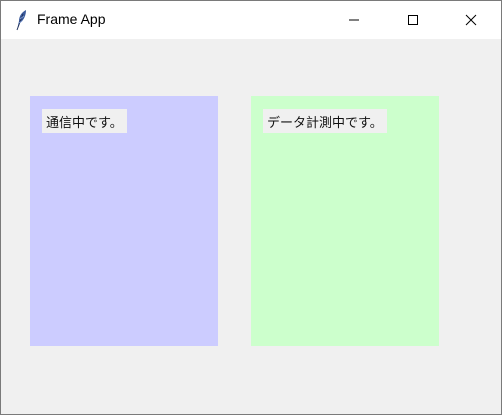  Describe the element at coordinates (71, 19) in the screenshot. I see `window-title: Frame App` at that location.